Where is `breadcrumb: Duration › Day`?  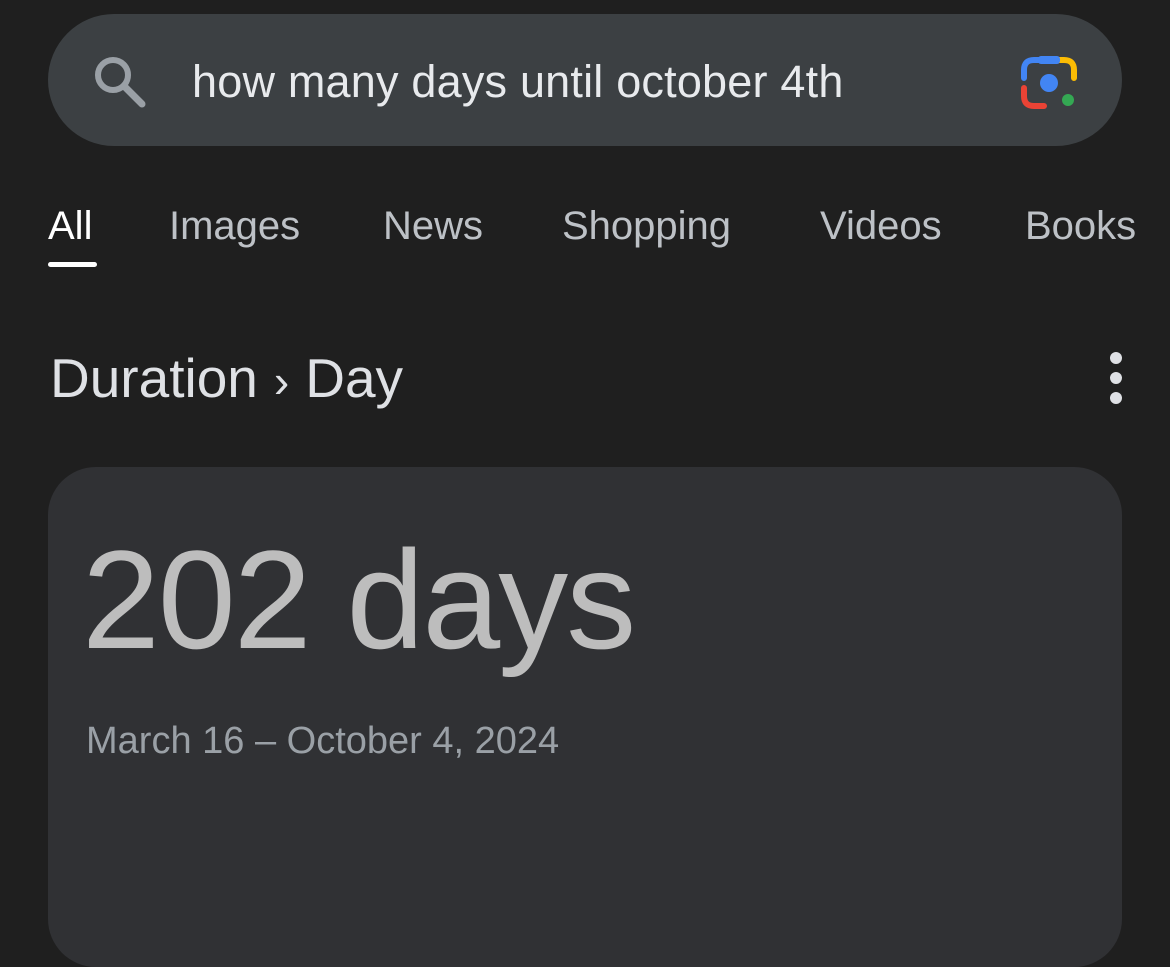 breadcrumb: Duration › Day is located at coordinates (226, 379).